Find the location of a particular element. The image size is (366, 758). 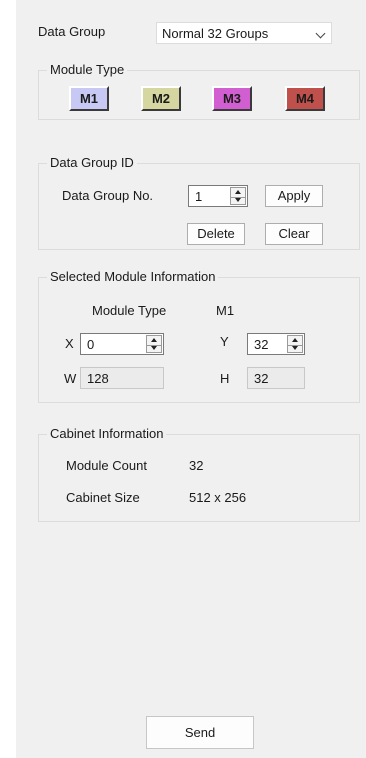

y-stepper: 32 is located at coordinates (276, 344).